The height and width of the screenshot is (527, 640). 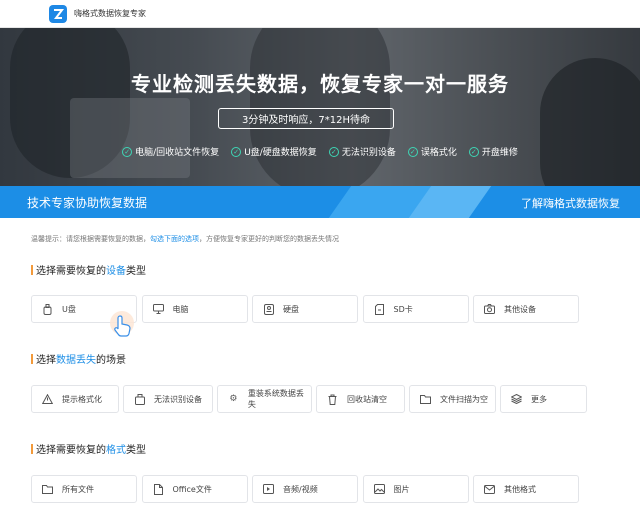 What do you see at coordinates (168, 399) in the screenshot?
I see `option-unrecognized-device: 无法识别设备` at bounding box center [168, 399].